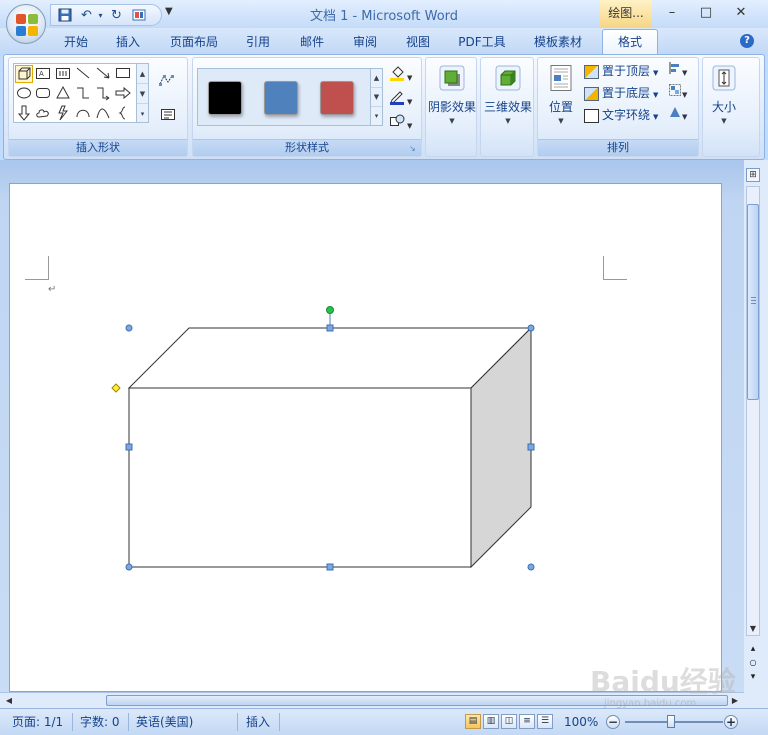 The width and height of the screenshot is (768, 735). What do you see at coordinates (330, 310) in the screenshot?
I see `rotation-handle` at bounding box center [330, 310].